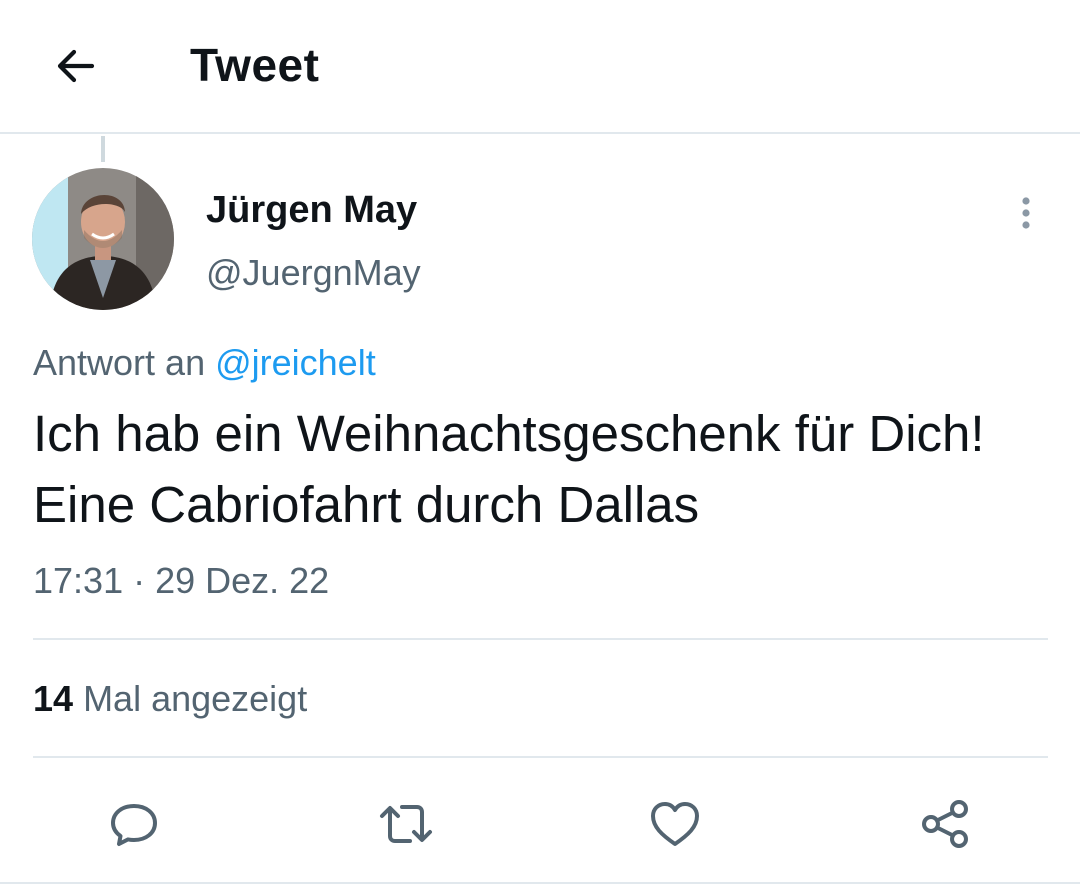 The width and height of the screenshot is (1080, 893). What do you see at coordinates (181, 581) in the screenshot?
I see `tweet-timestamp: 17:31 · 29 Dez. 22` at bounding box center [181, 581].